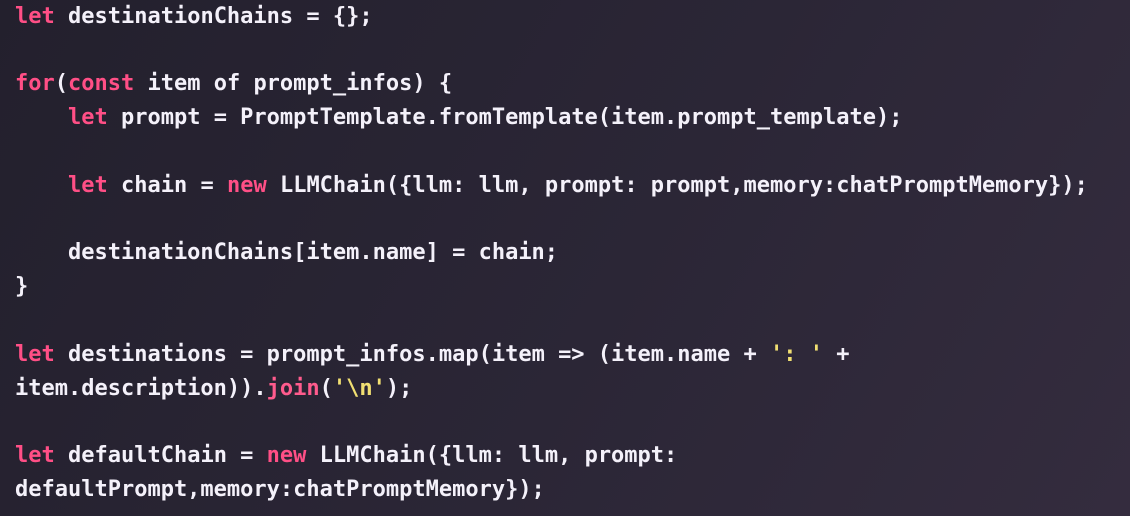 This screenshot has height=516, width=1130. I want to click on code-line: }, so click(21, 287).